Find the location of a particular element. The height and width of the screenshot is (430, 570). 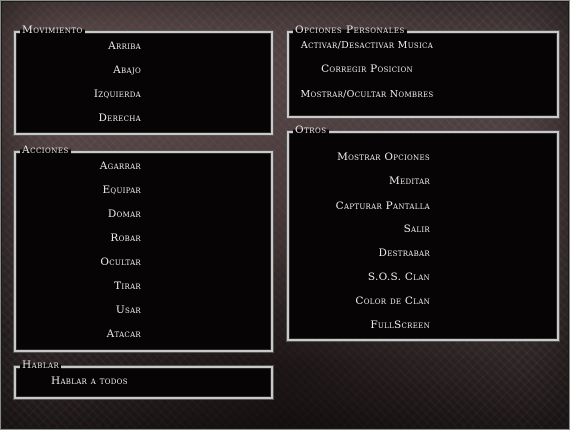

fix-position-option: Corregir Posicion is located at coordinates (367, 69).